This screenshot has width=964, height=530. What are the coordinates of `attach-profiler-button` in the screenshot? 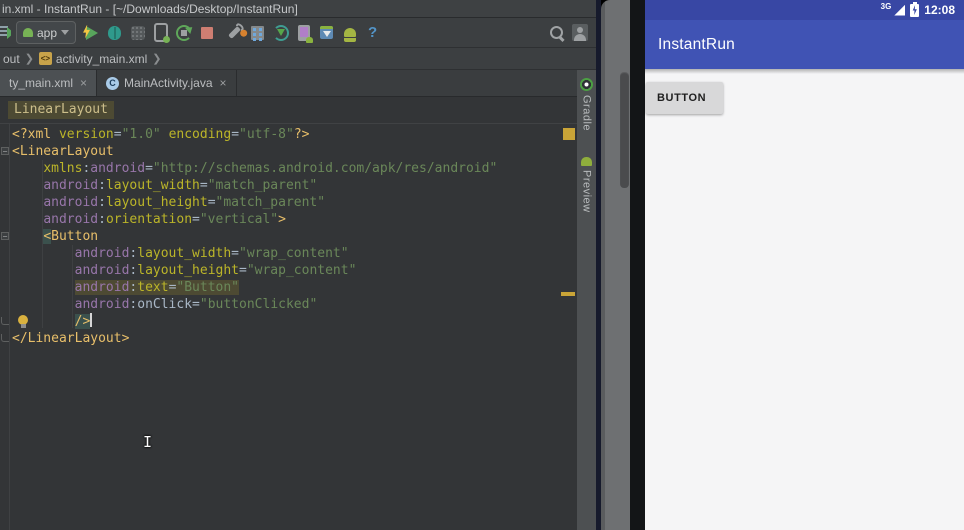 It's located at (160, 33).